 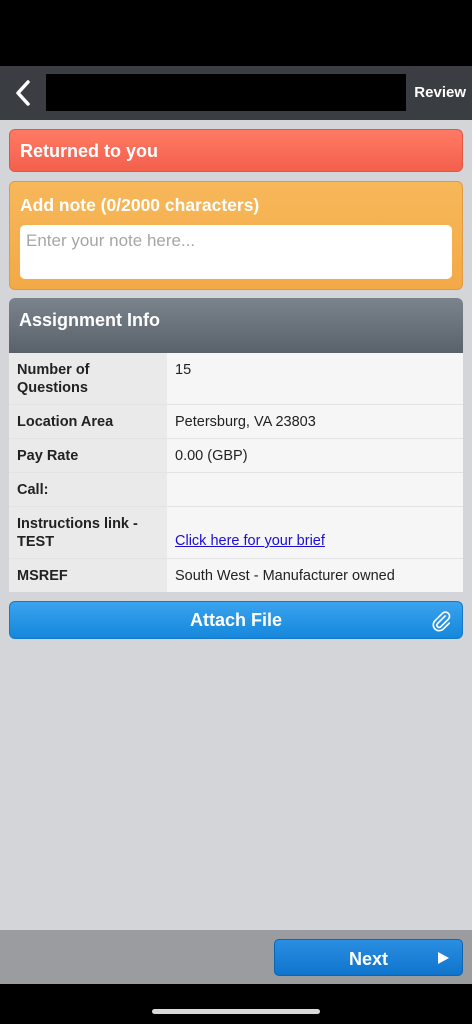 I want to click on brief-link: Click here for your brief, so click(x=250, y=541).